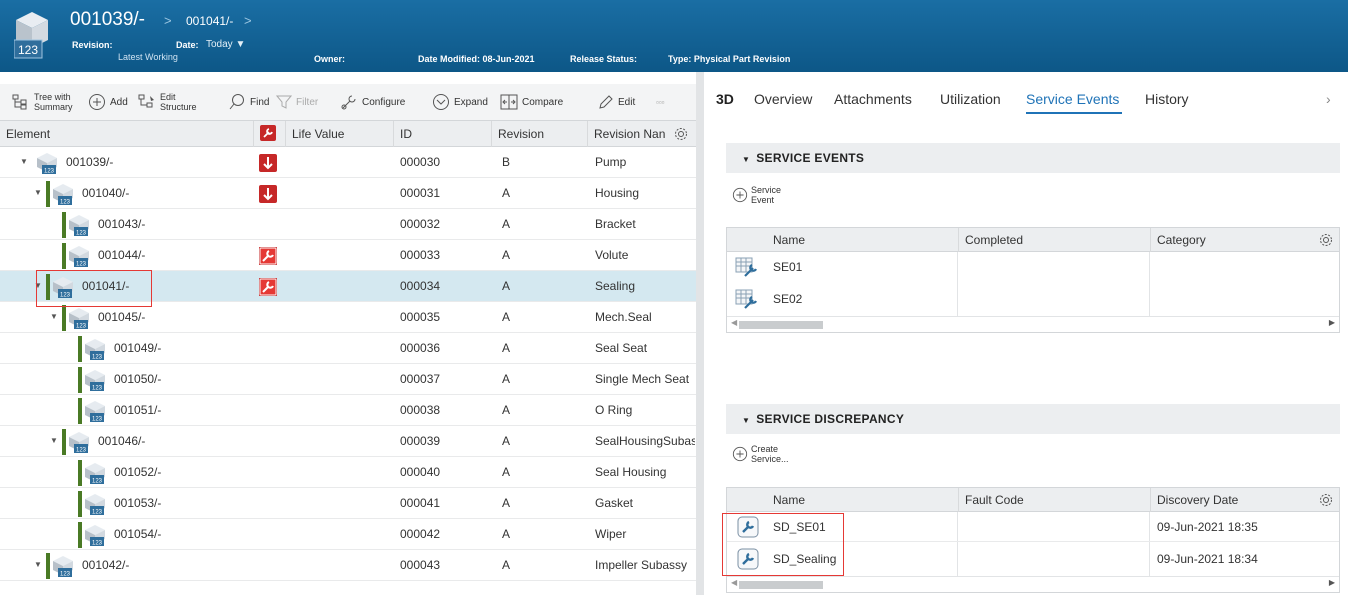 The width and height of the screenshot is (1348, 595). I want to click on table-row: 123 001050/- 000037 A Single Mech Seat, so click(348, 379).